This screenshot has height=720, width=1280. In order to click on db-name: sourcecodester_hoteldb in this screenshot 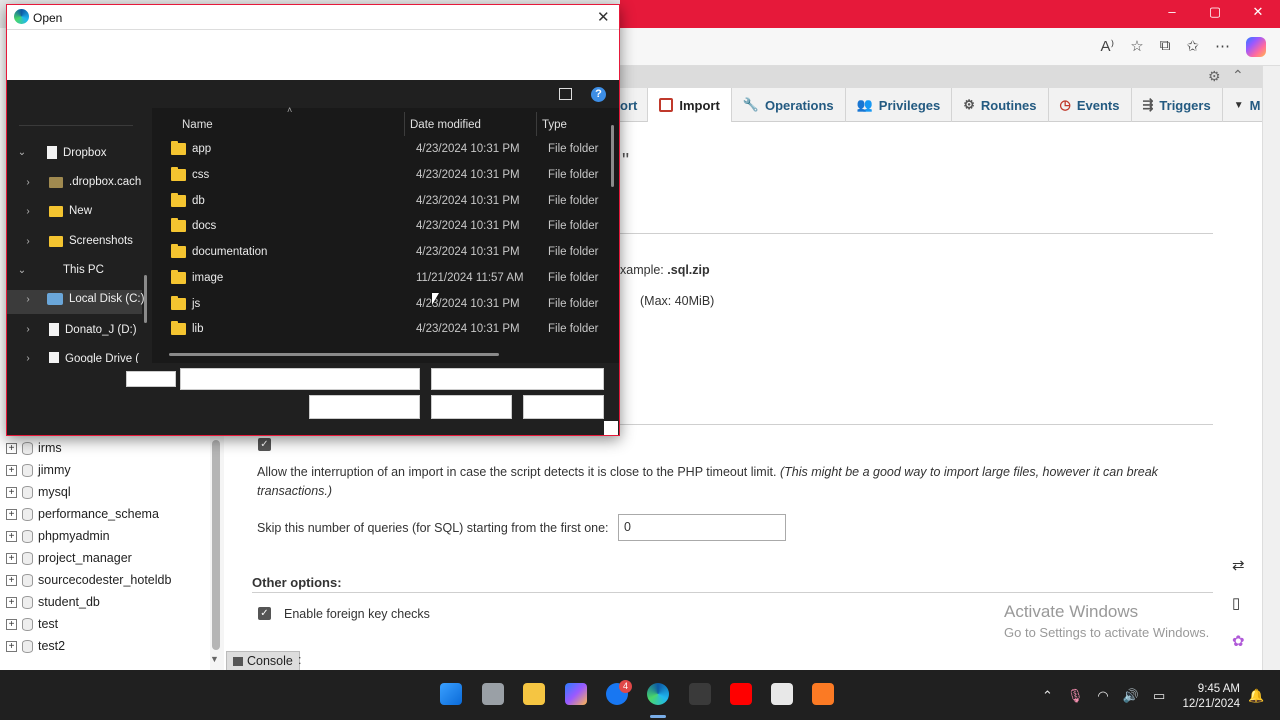, I will do `click(104, 580)`.